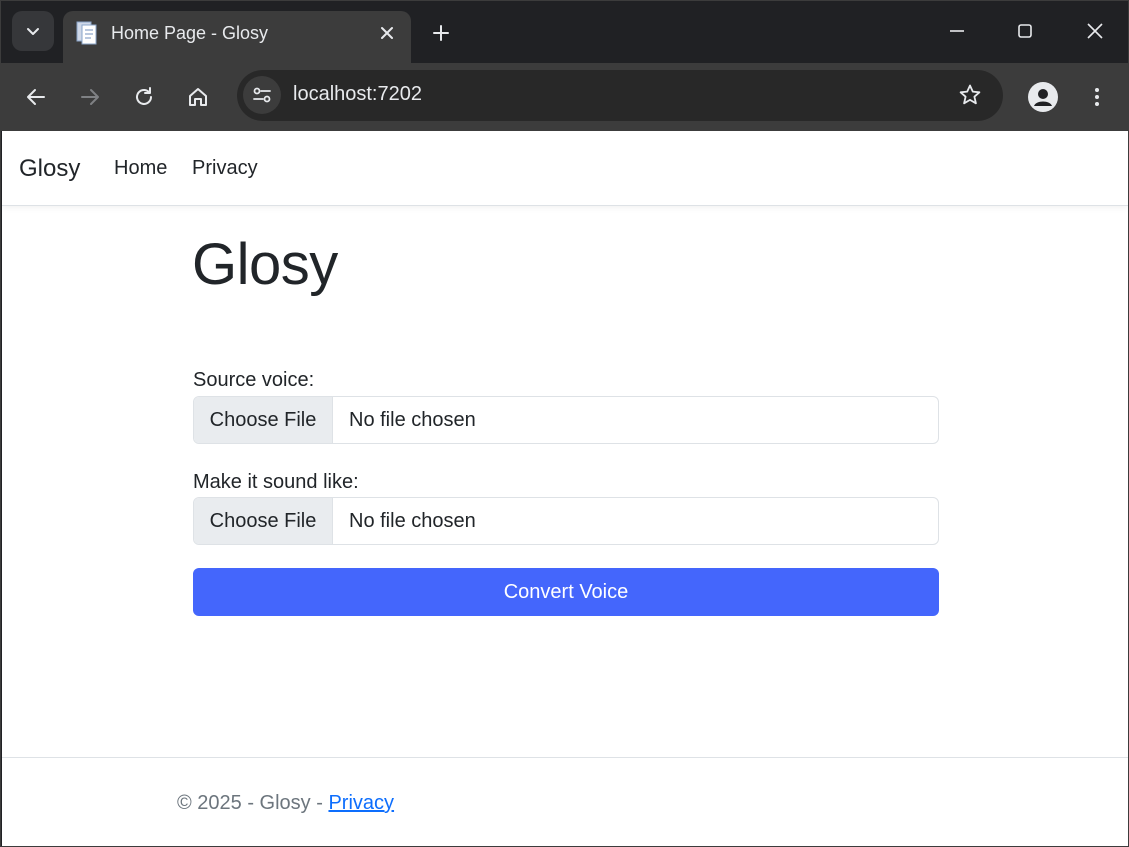 The image size is (1129, 847). I want to click on tune-icon, so click(262, 95).